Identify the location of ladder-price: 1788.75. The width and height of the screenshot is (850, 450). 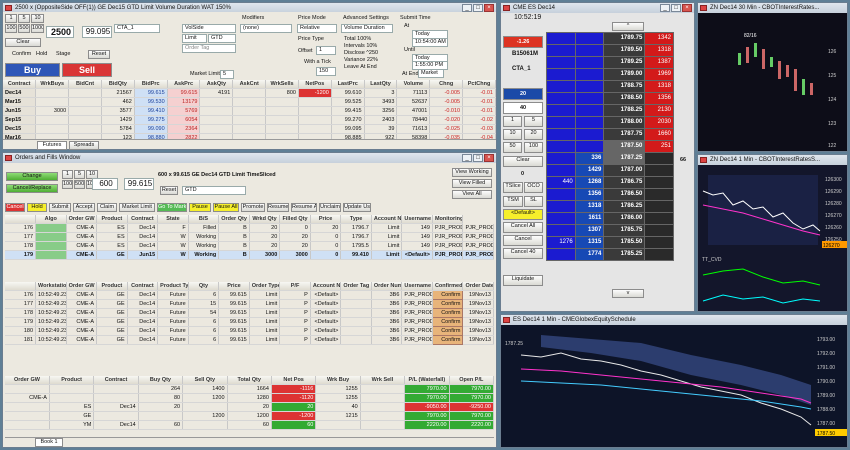
(624, 86).